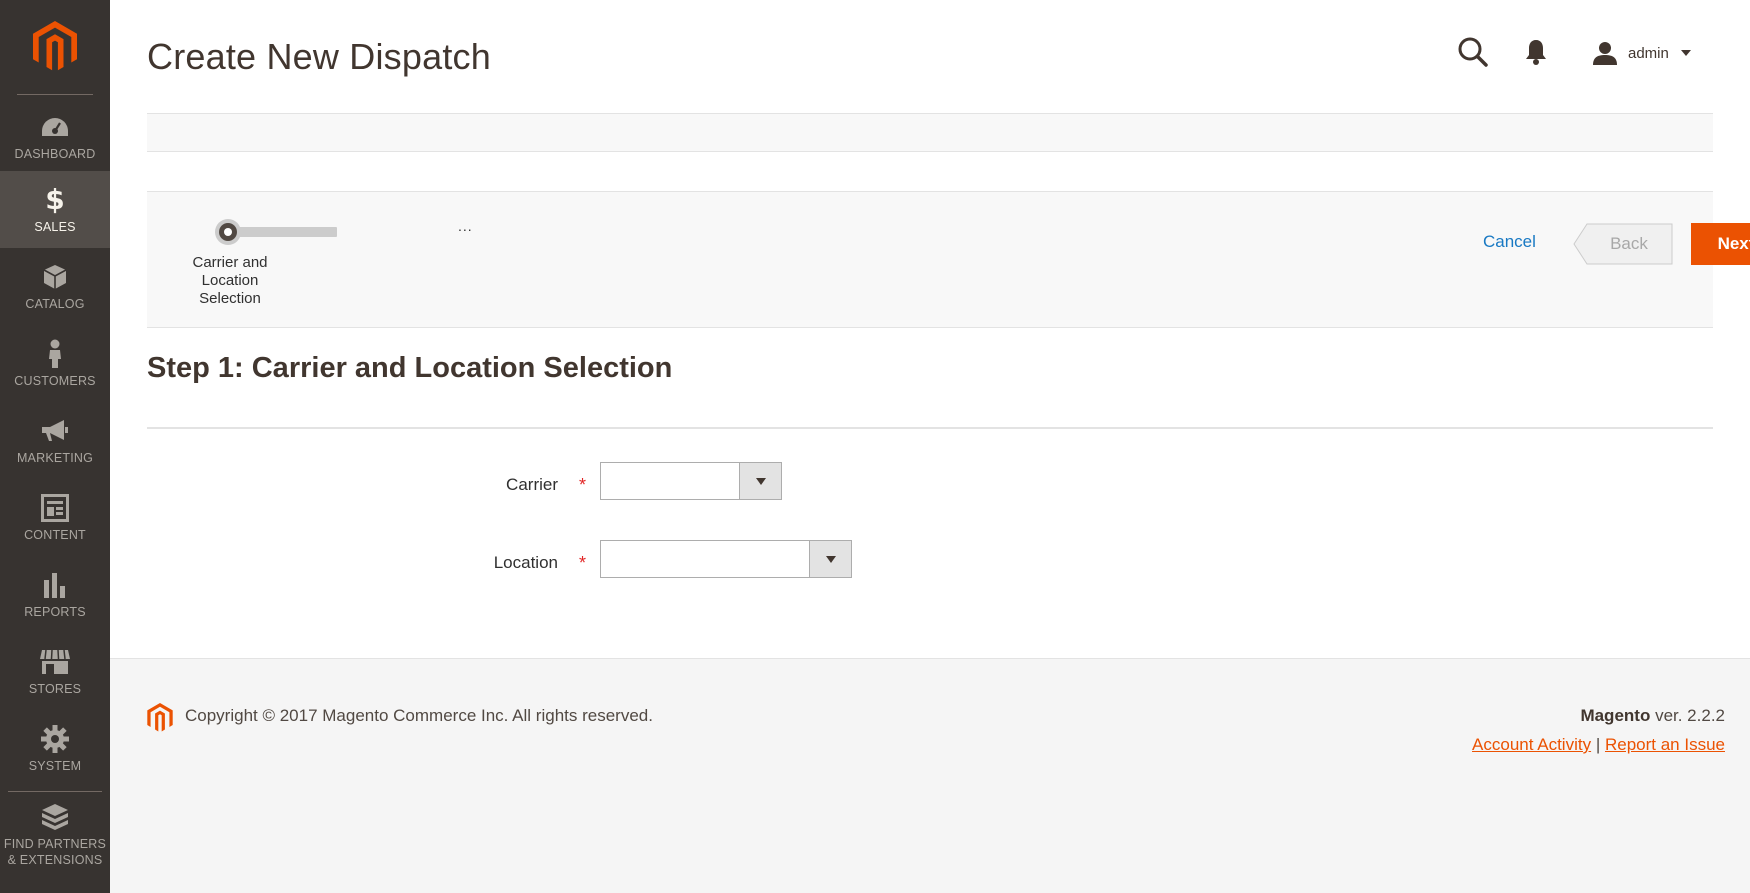 This screenshot has height=893, width=1750. Describe the element at coordinates (1733, 243) in the screenshot. I see `next-button-label: Next` at that location.